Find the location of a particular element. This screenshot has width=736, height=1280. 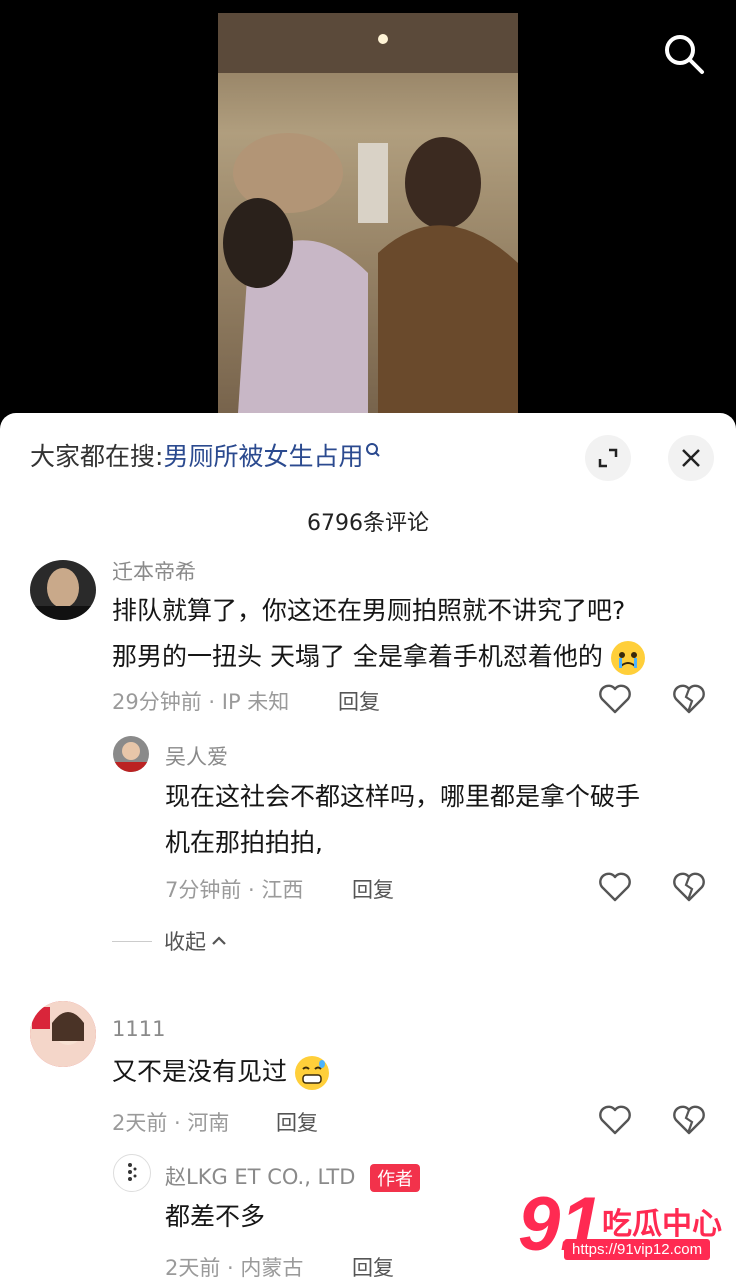

expand-icon is located at coordinates (608, 458).